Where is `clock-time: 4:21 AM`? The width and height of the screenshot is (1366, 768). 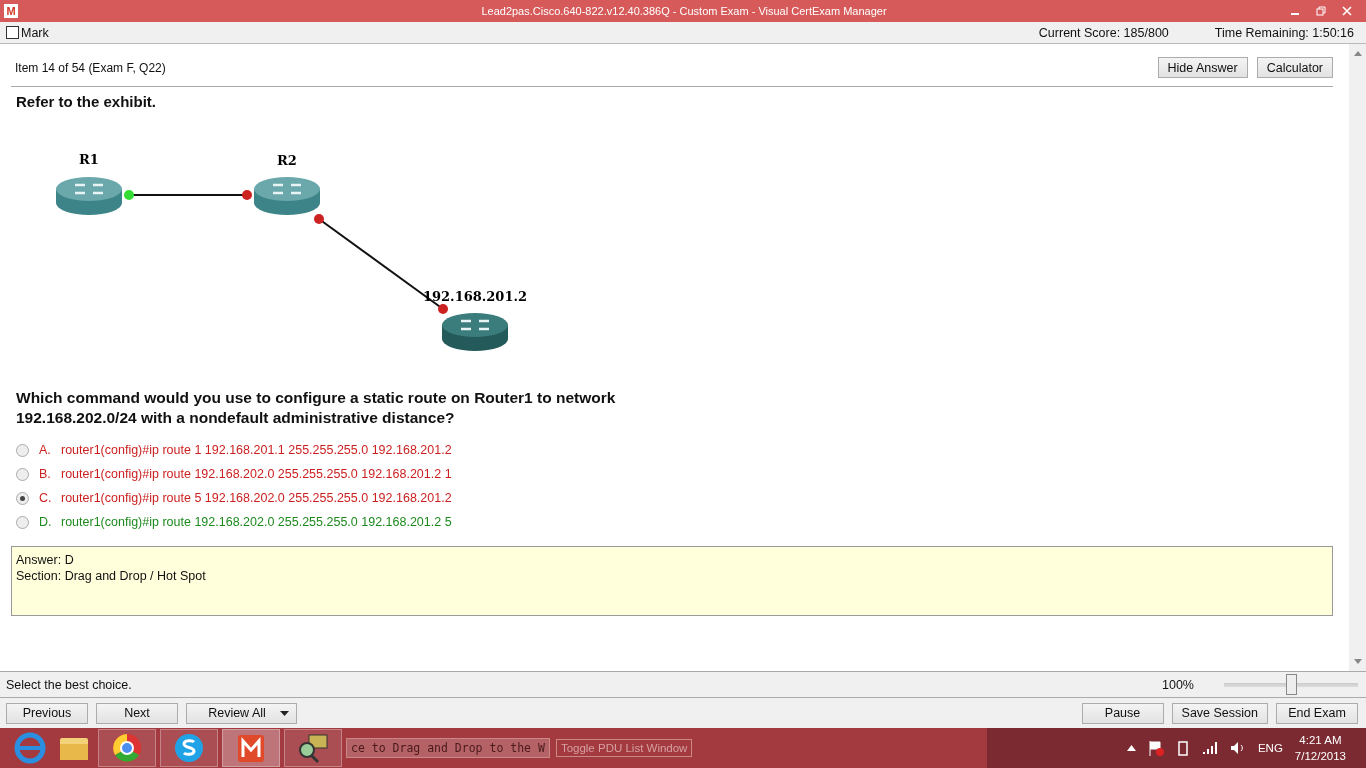 clock-time: 4:21 AM is located at coordinates (1320, 740).